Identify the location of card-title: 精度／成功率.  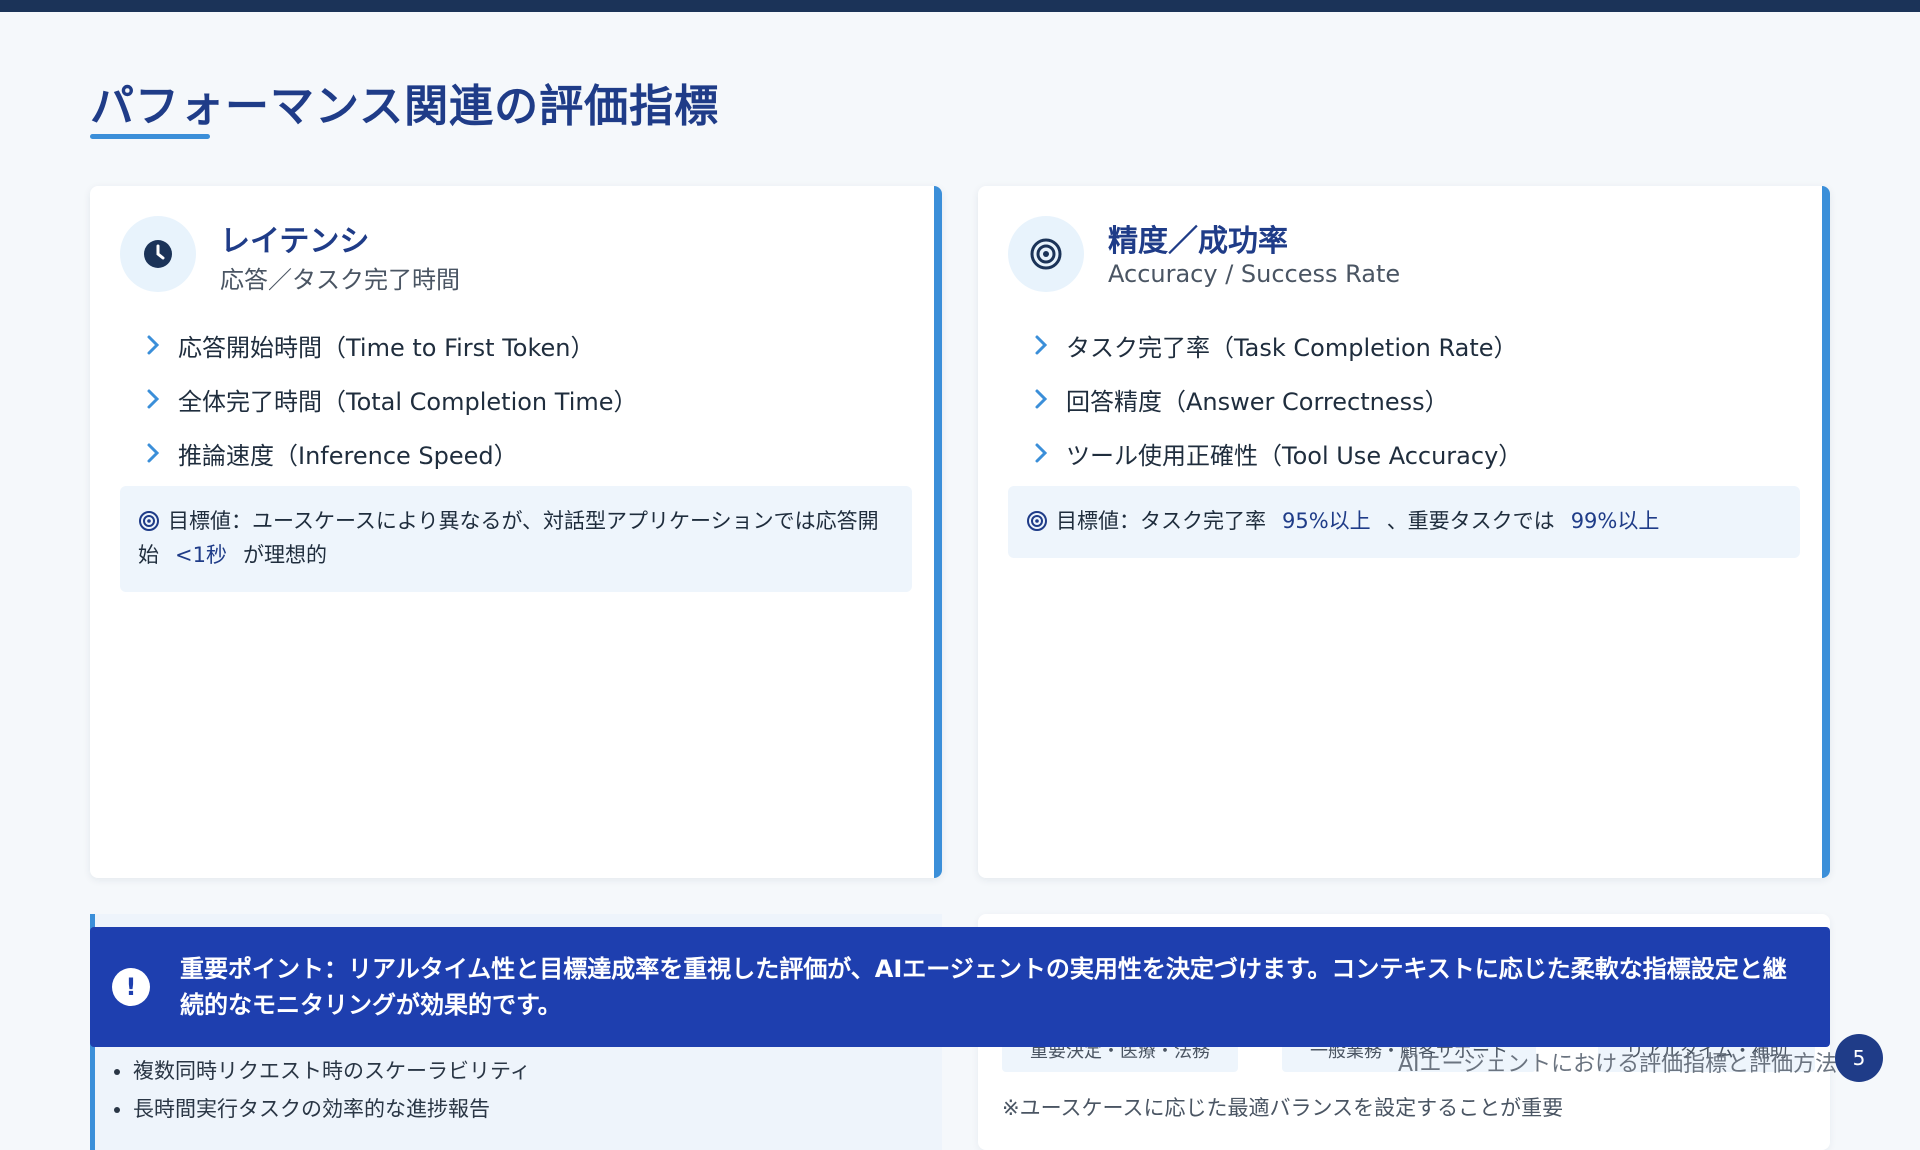
(1198, 241).